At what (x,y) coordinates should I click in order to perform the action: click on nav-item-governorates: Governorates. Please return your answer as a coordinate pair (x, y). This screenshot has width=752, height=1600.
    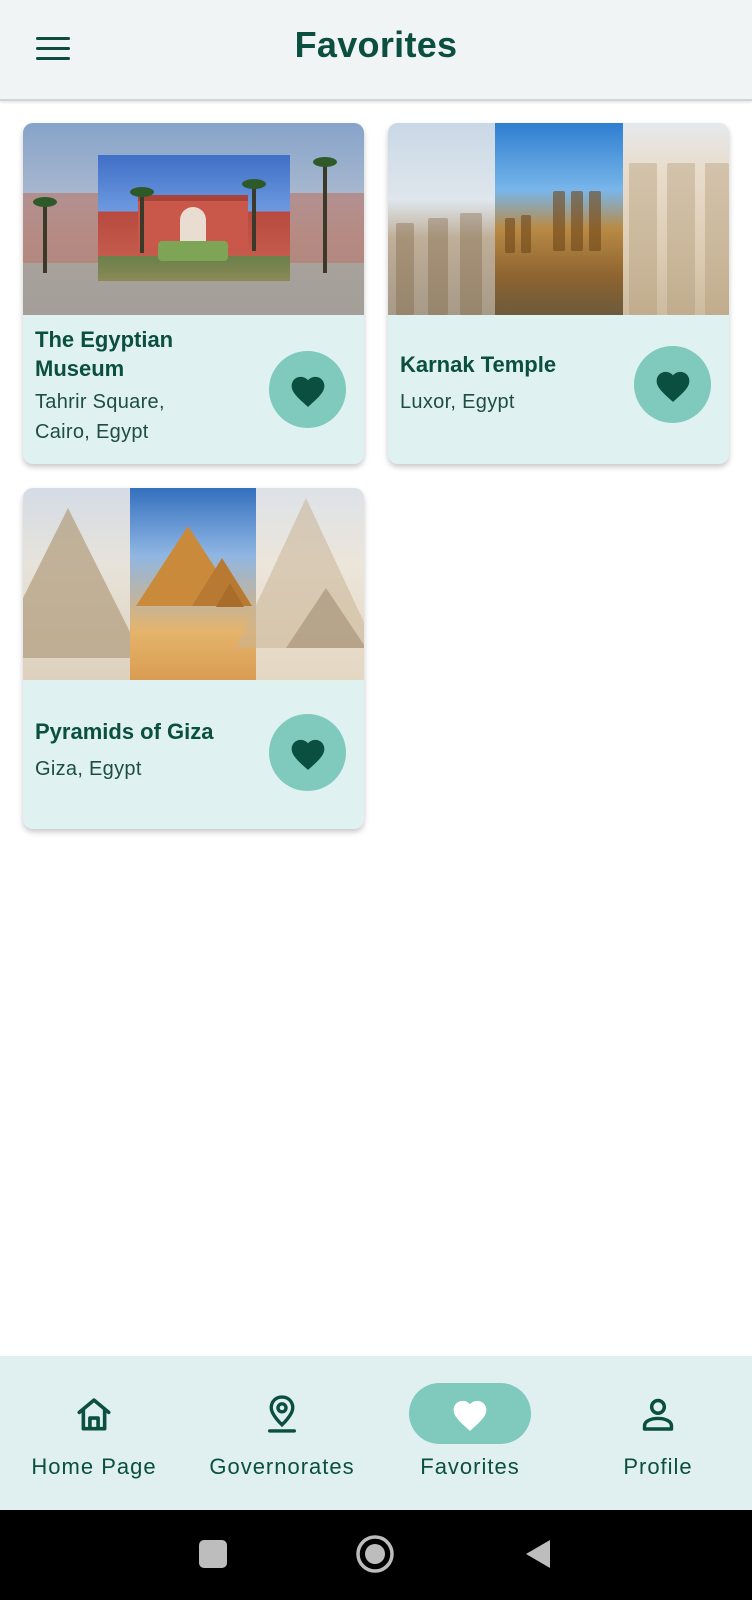
    Looking at the image, I should click on (282, 1433).